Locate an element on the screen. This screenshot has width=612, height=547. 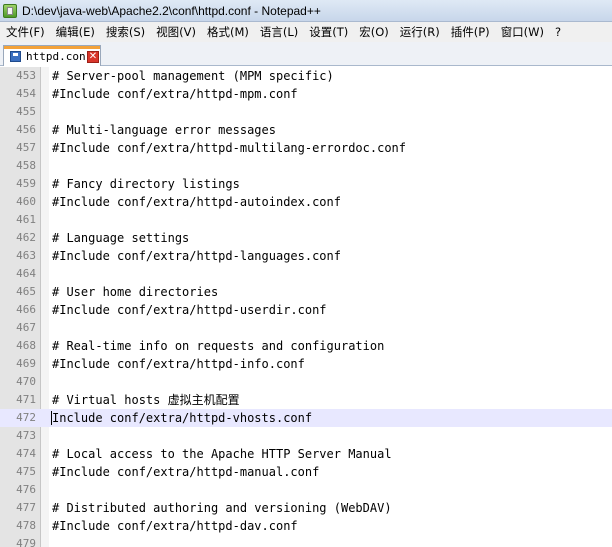
line-text: #Include conf/extra/httpd-mpm.conf is located at coordinates (175, 94).